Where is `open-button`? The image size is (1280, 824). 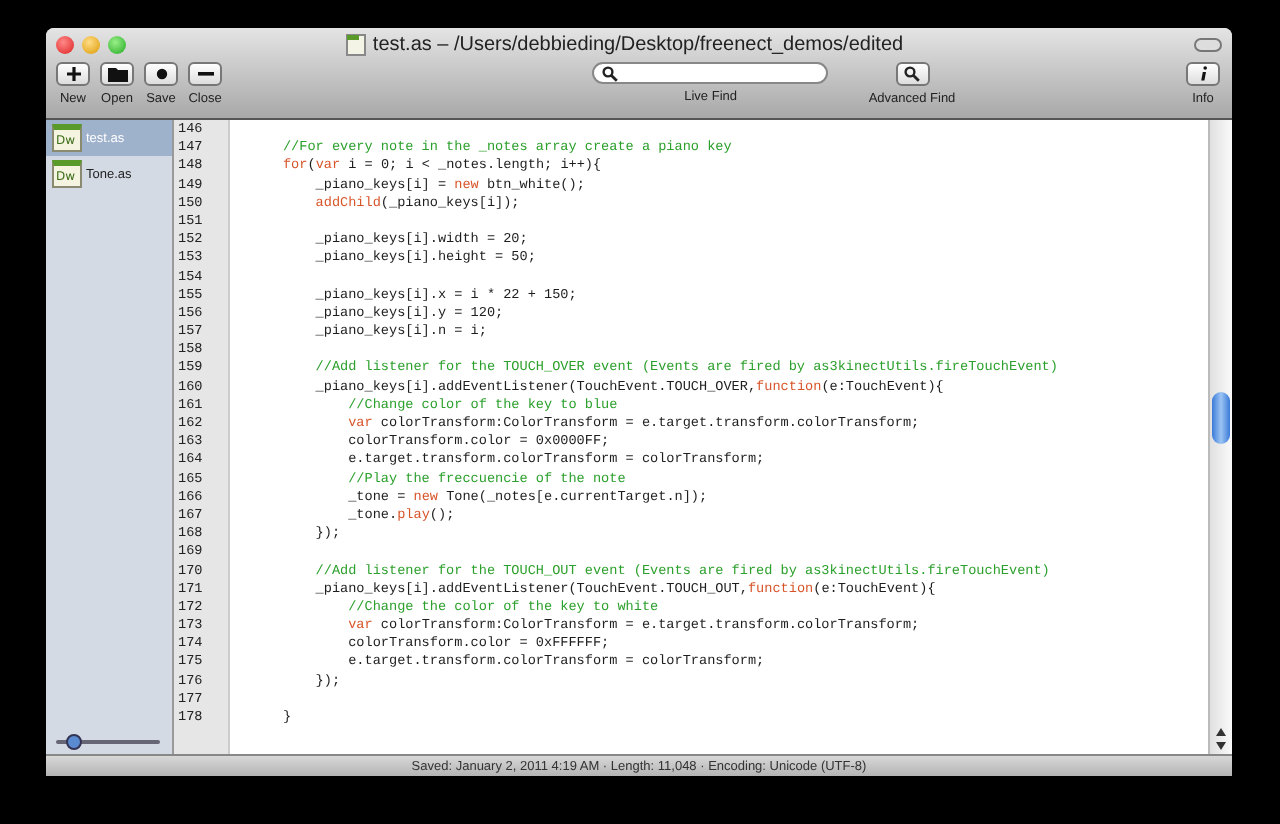 open-button is located at coordinates (117, 74).